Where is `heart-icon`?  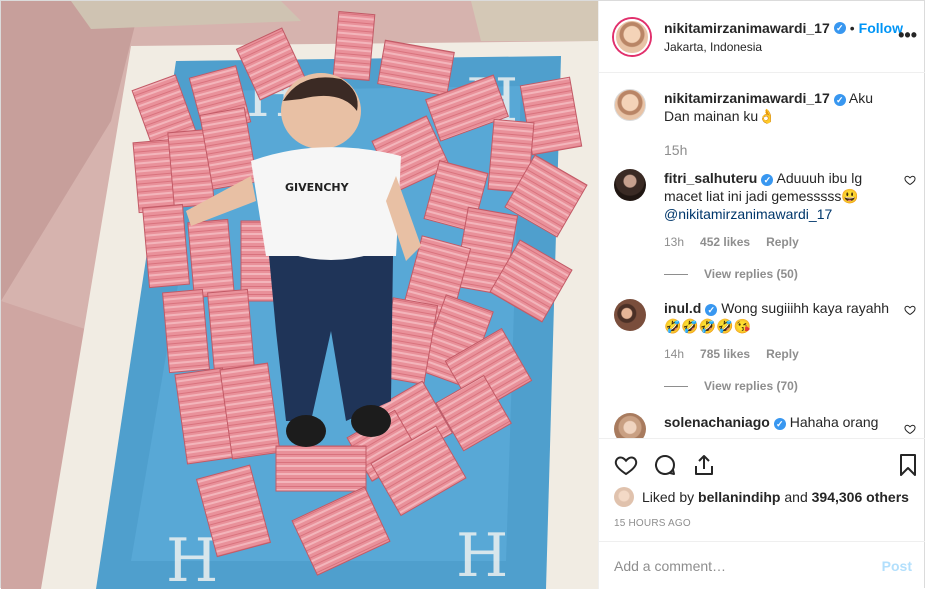 heart-icon is located at coordinates (626, 465).